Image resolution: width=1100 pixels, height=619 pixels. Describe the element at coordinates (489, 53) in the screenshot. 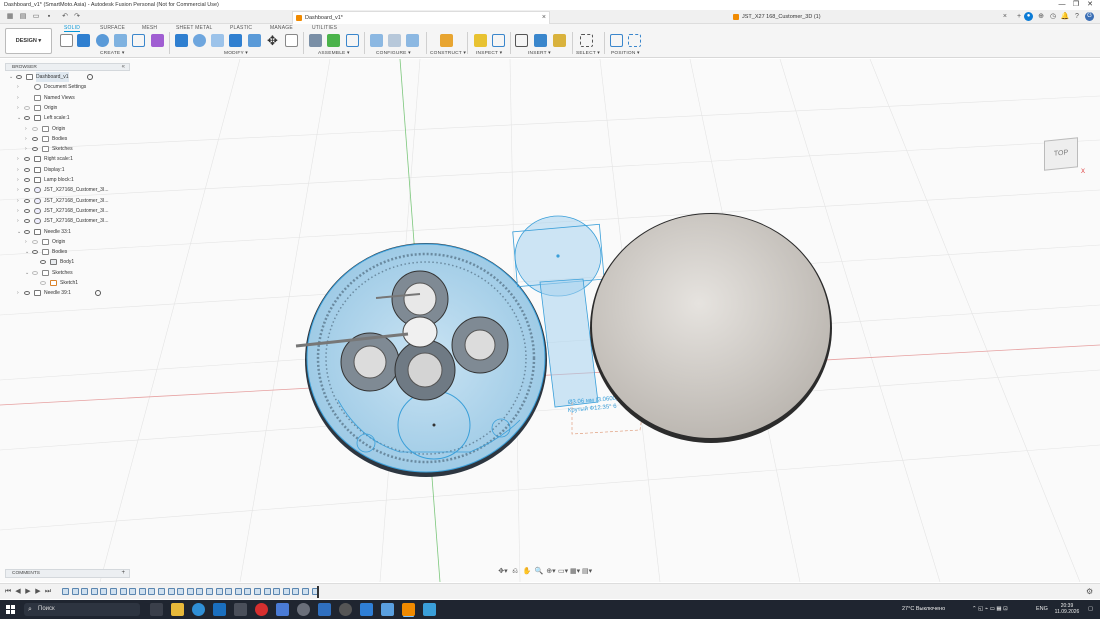

I see `inspect-menu: INSPECT ▾` at that location.